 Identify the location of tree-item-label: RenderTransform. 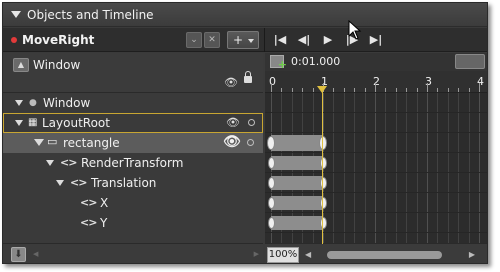
(132, 163).